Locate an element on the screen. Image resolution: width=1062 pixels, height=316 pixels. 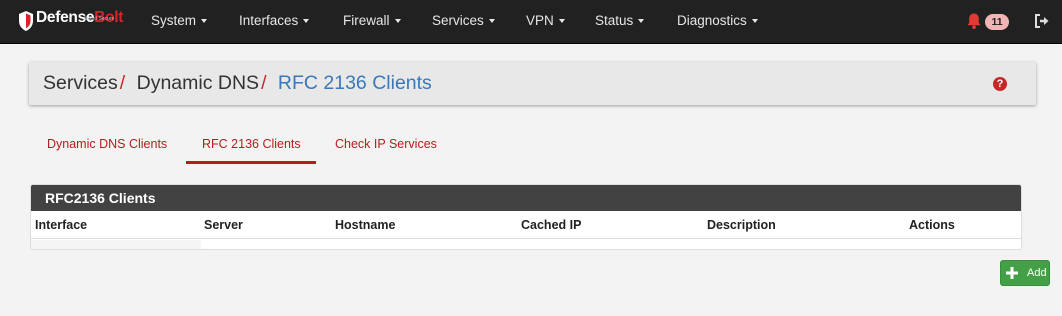
nav-status-label: Status is located at coordinates (614, 20).